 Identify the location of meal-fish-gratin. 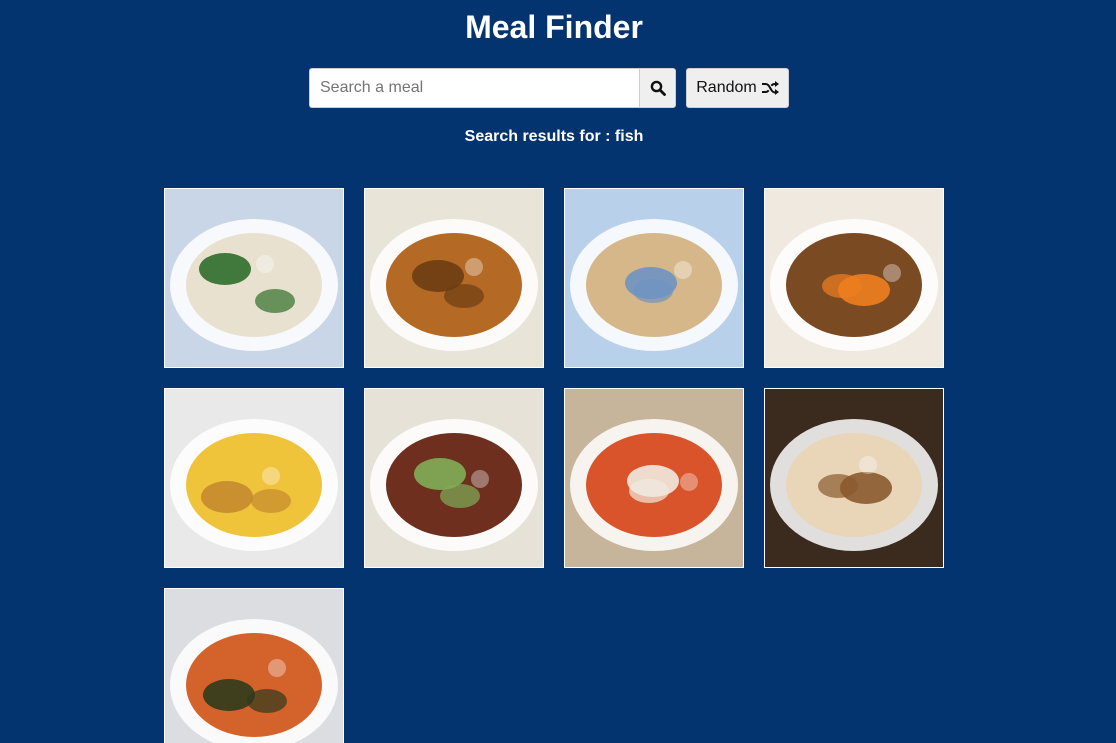
(654, 278).